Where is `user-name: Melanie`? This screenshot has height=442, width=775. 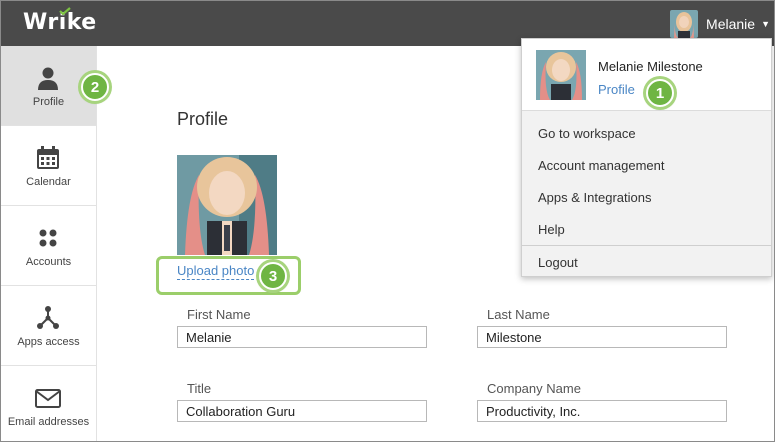 user-name: Melanie is located at coordinates (731, 24).